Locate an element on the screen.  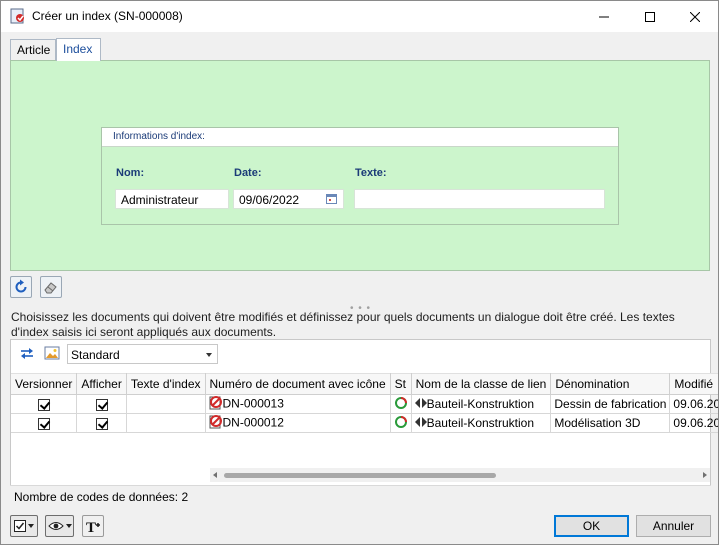
text-label: Texte: is located at coordinates (371, 173).